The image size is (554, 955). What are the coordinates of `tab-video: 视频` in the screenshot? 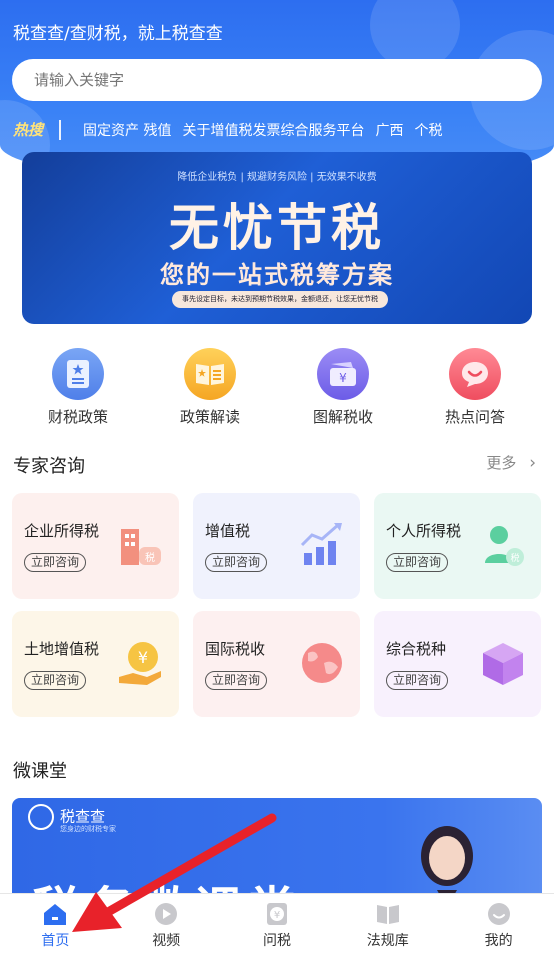 It's located at (166, 924).